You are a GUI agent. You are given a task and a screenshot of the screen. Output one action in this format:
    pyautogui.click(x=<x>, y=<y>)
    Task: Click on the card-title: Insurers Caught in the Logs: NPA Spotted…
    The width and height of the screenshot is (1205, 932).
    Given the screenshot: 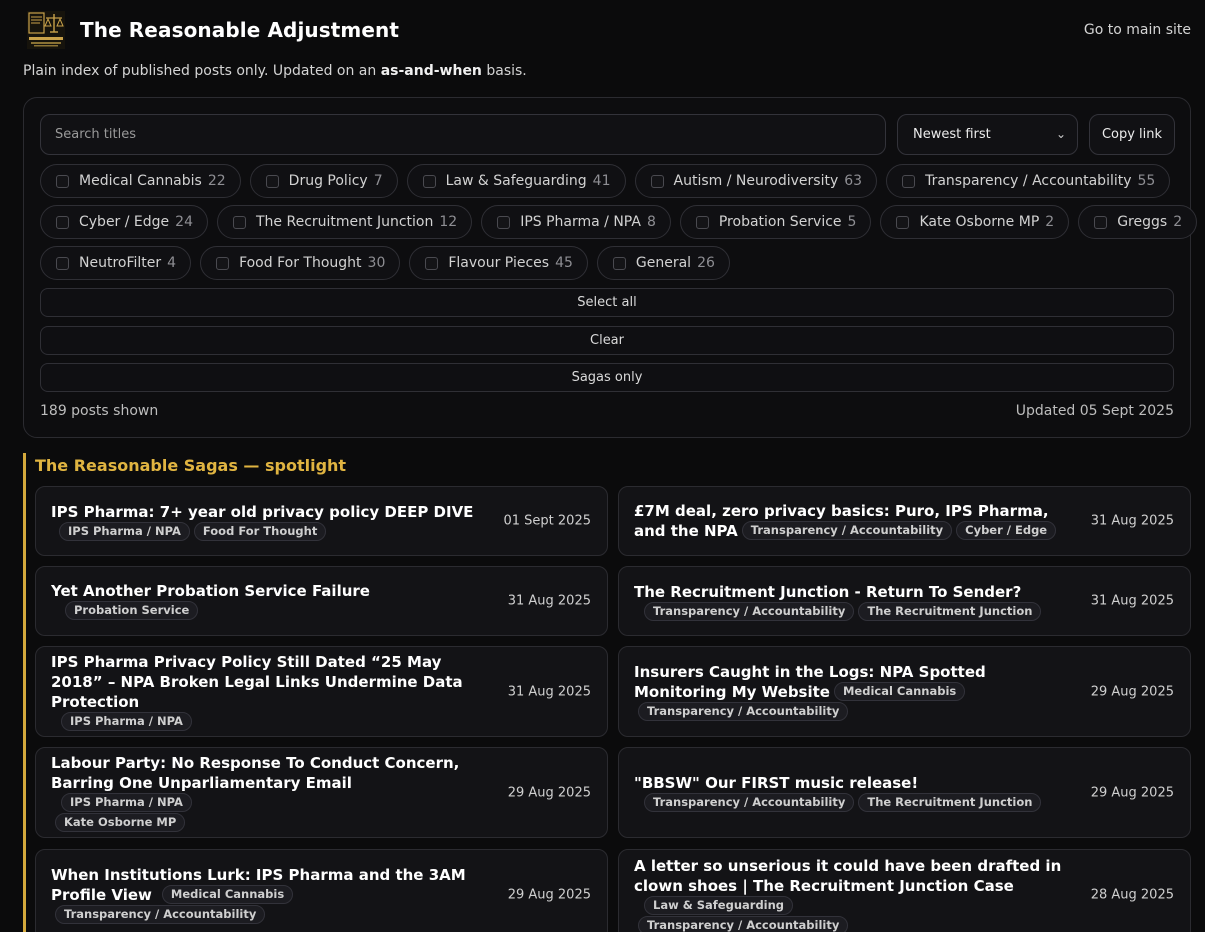 What is the action you would take?
    pyautogui.click(x=853, y=692)
    